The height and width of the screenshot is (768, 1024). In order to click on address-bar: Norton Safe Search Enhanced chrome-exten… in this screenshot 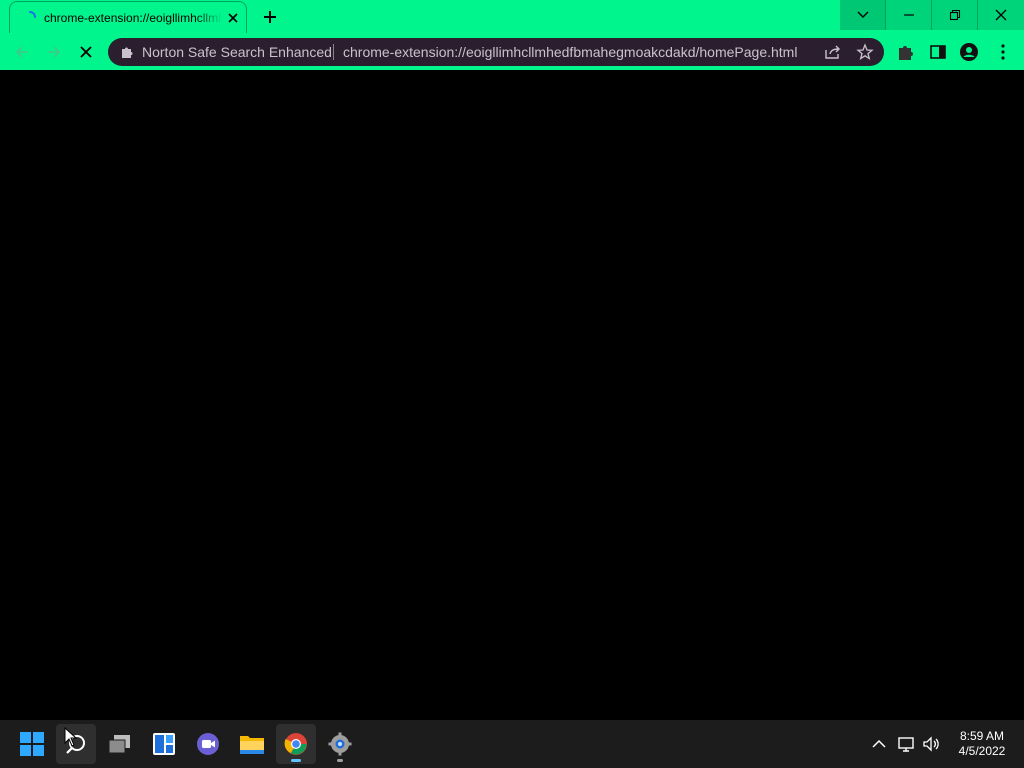, I will do `click(496, 52)`.